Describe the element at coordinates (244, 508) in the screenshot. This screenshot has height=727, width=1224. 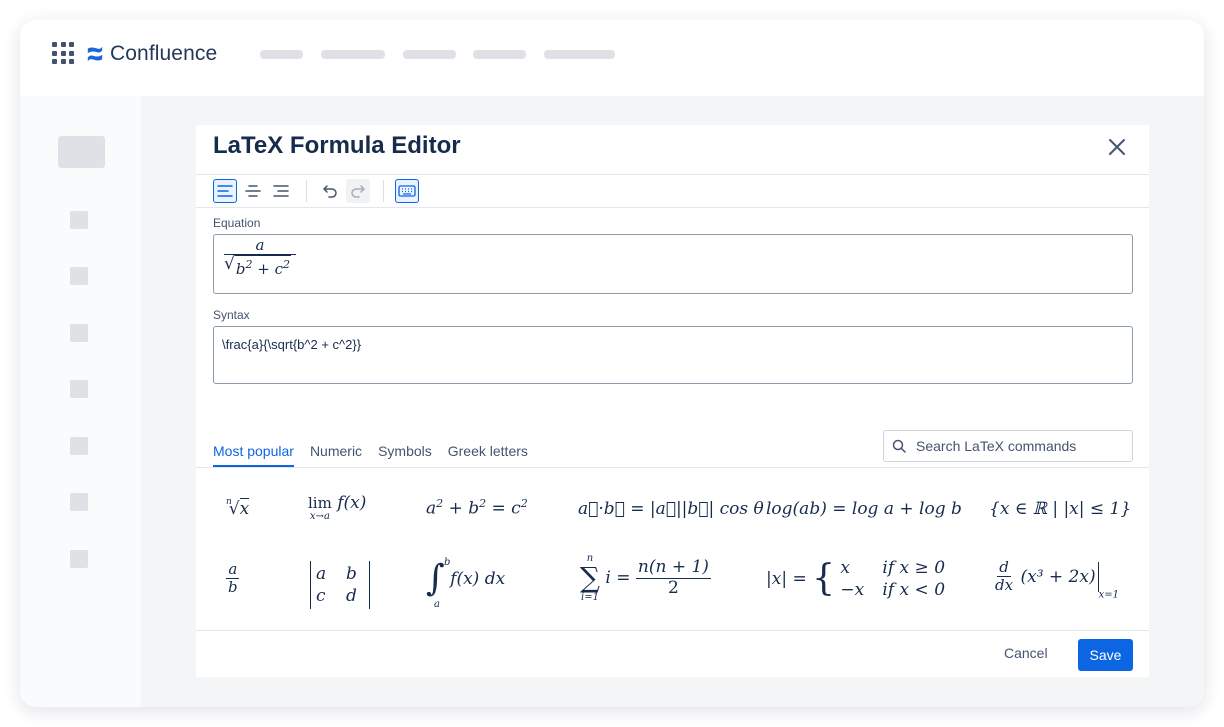
I see `radicand: x` at that location.